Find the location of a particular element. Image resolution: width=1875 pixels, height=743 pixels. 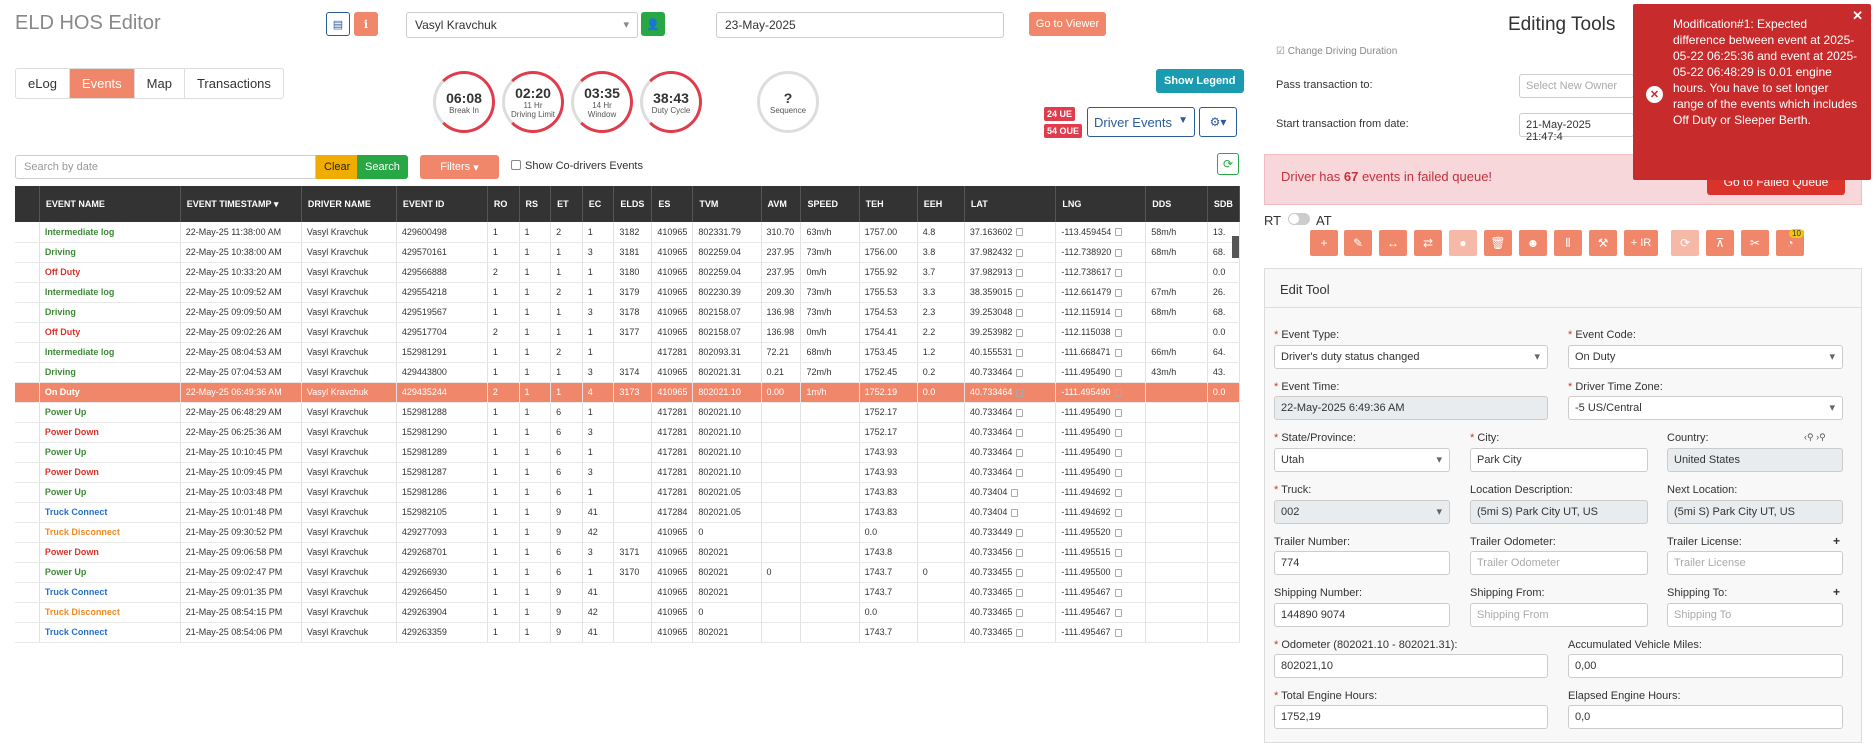

search-button: Search is located at coordinates (382, 167).